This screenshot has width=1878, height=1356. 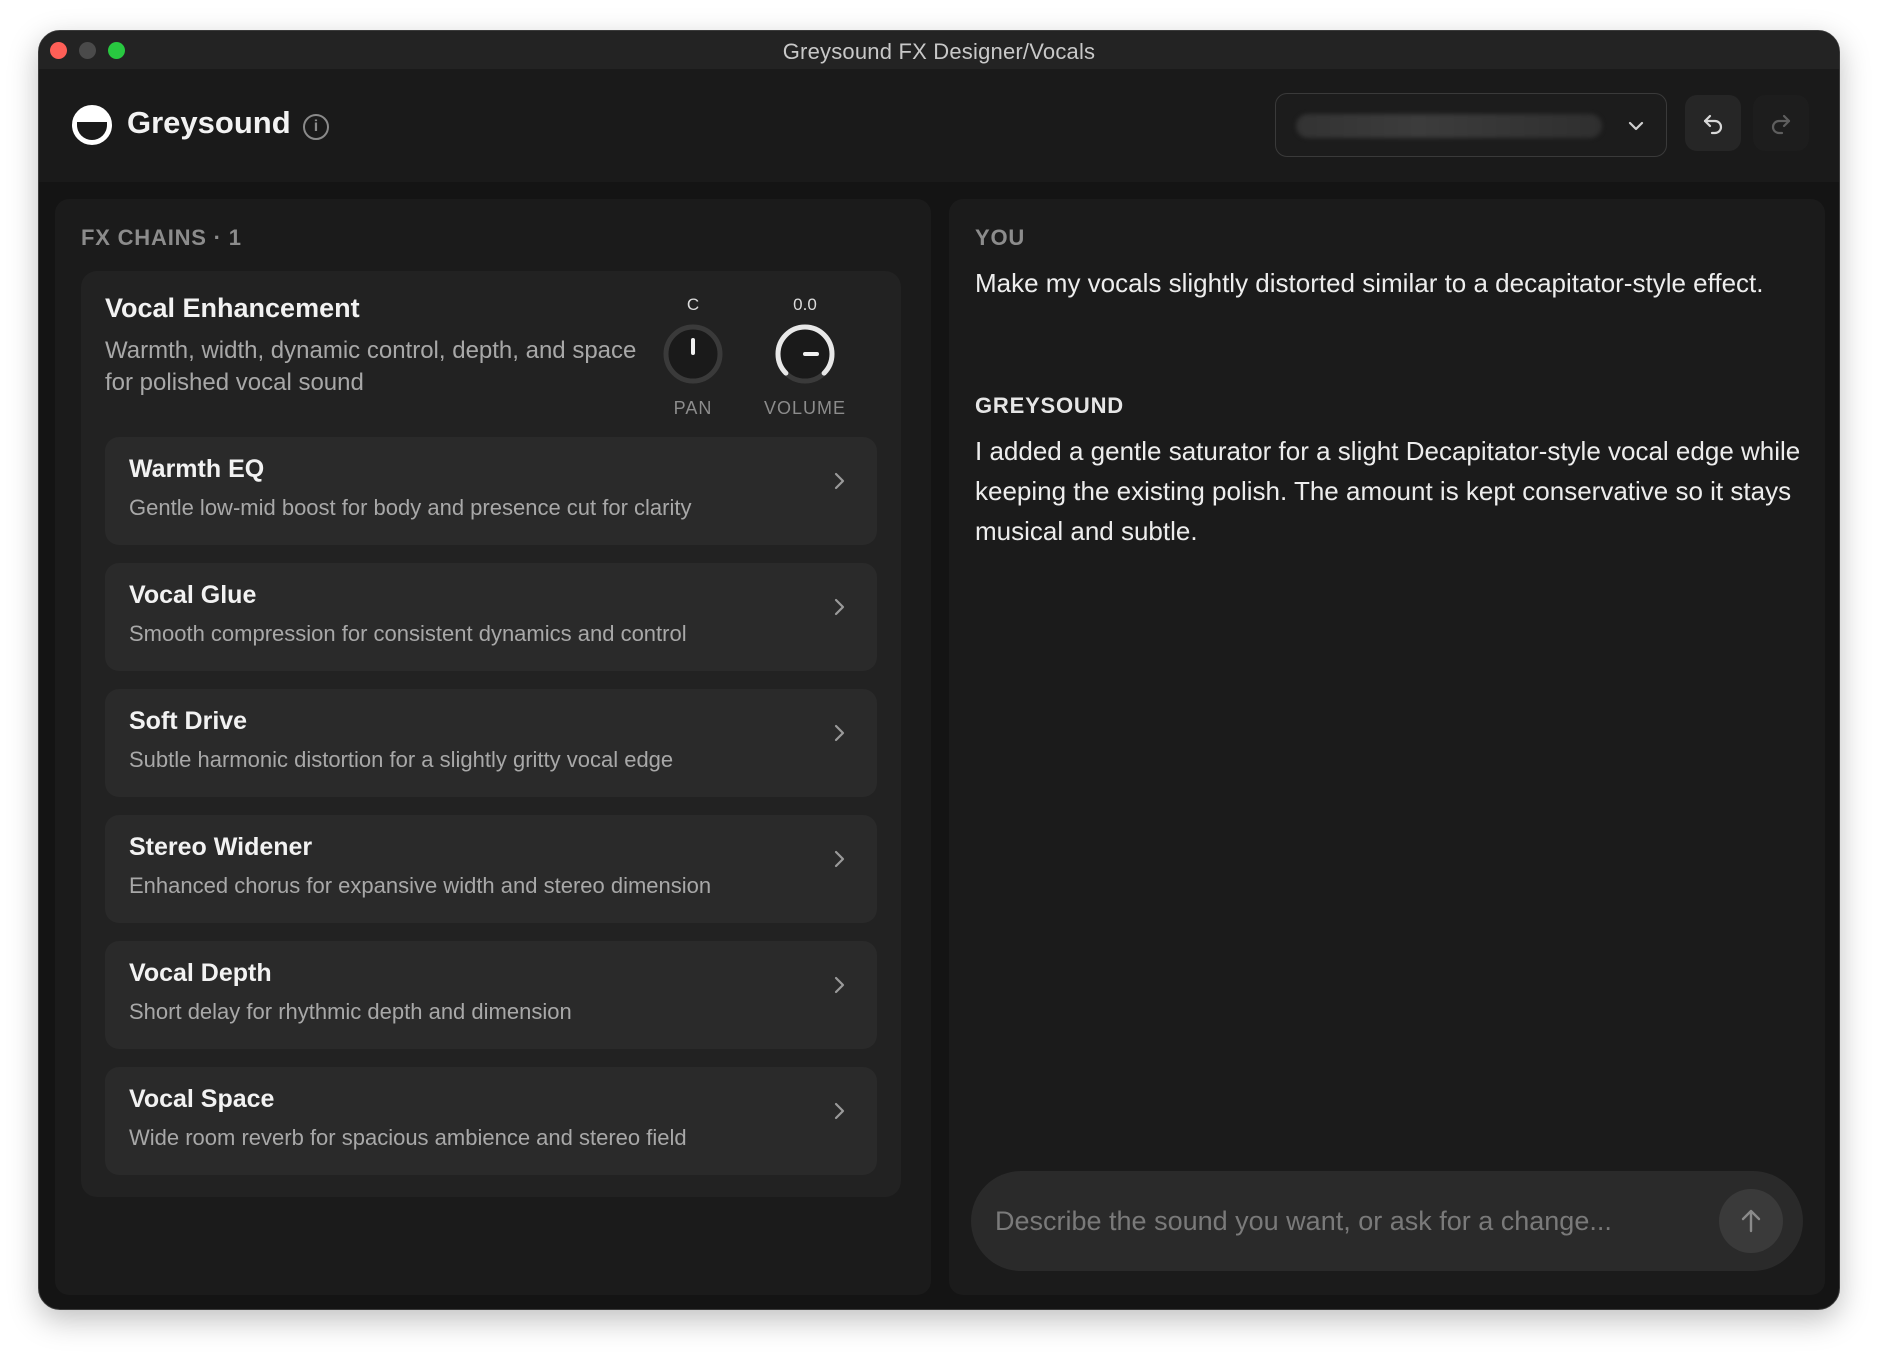 What do you see at coordinates (197, 469) in the screenshot?
I see `fx-item-name: Warmth EQ` at bounding box center [197, 469].